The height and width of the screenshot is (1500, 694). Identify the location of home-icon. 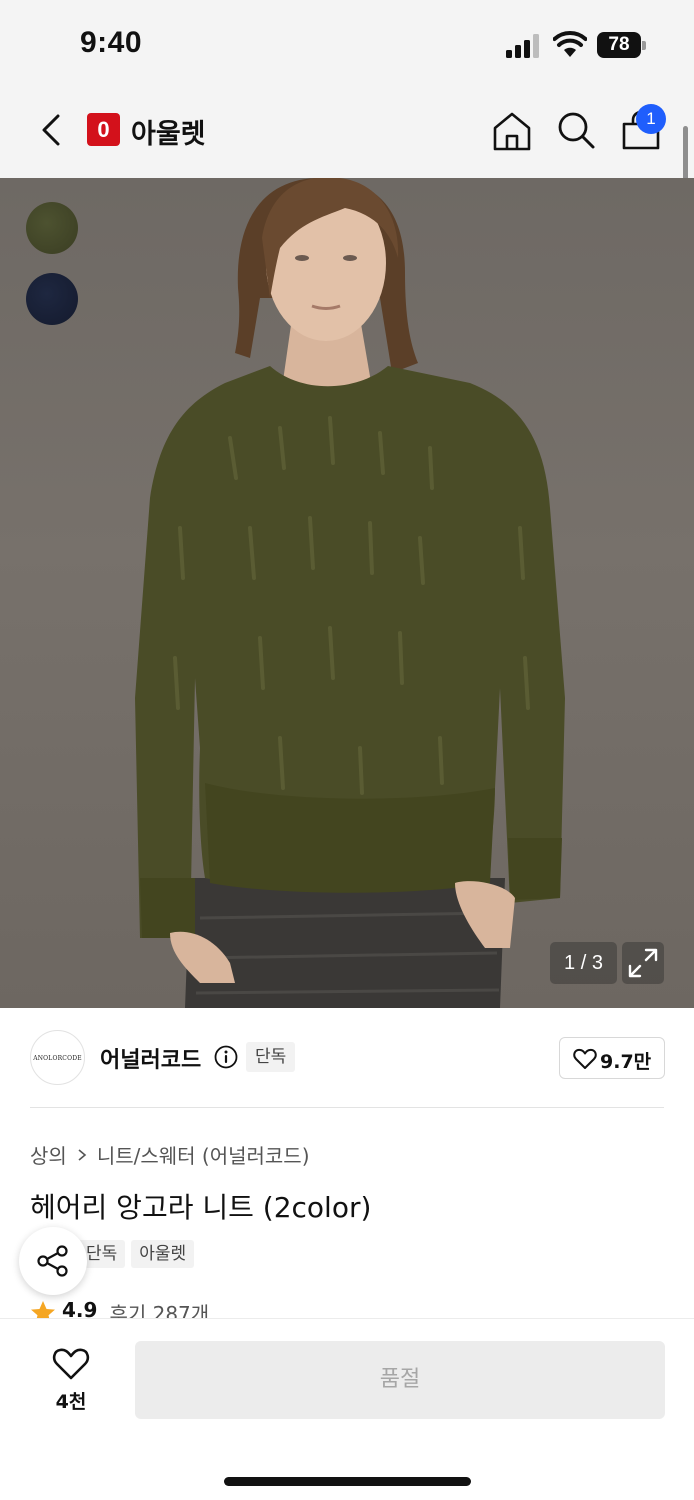
(512, 131).